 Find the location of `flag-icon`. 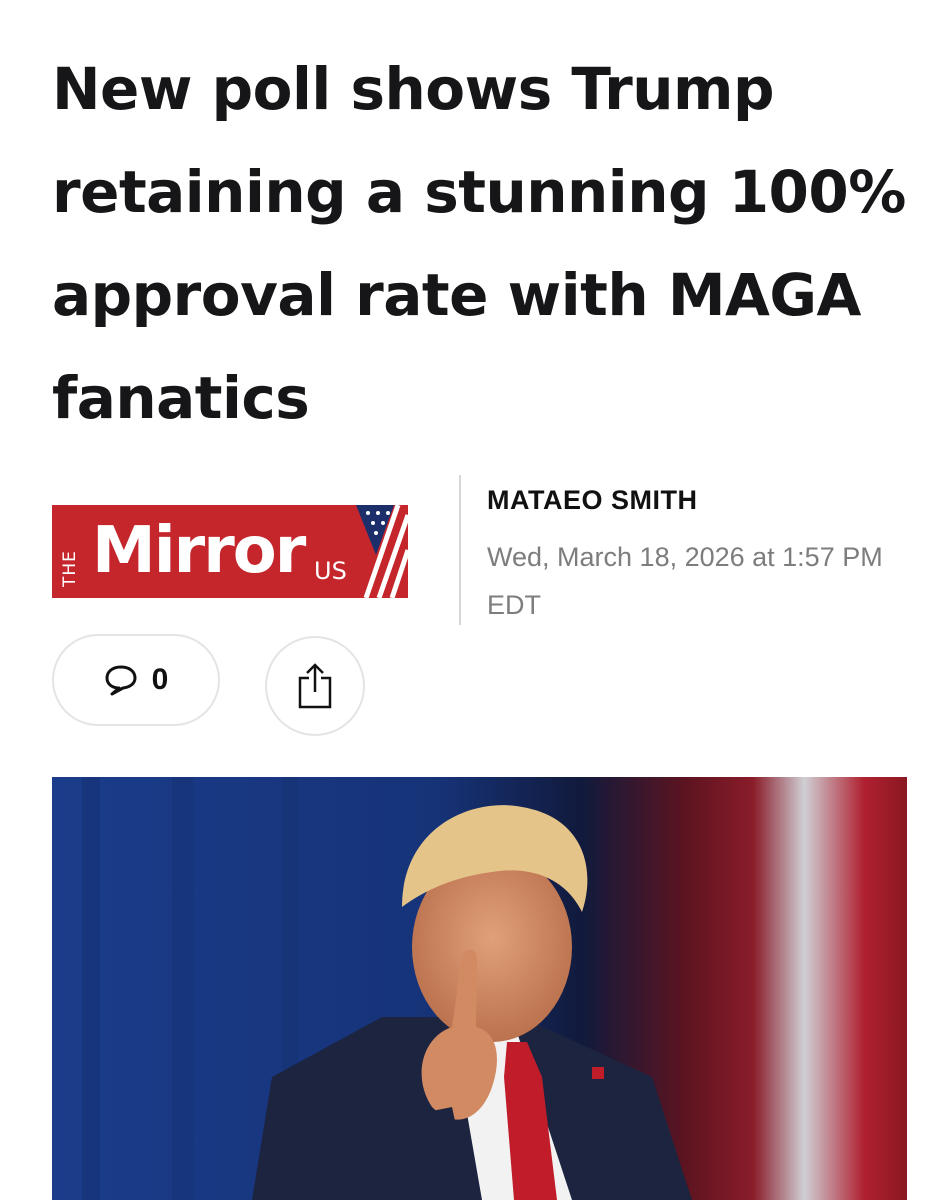

flag-icon is located at coordinates (378, 551).